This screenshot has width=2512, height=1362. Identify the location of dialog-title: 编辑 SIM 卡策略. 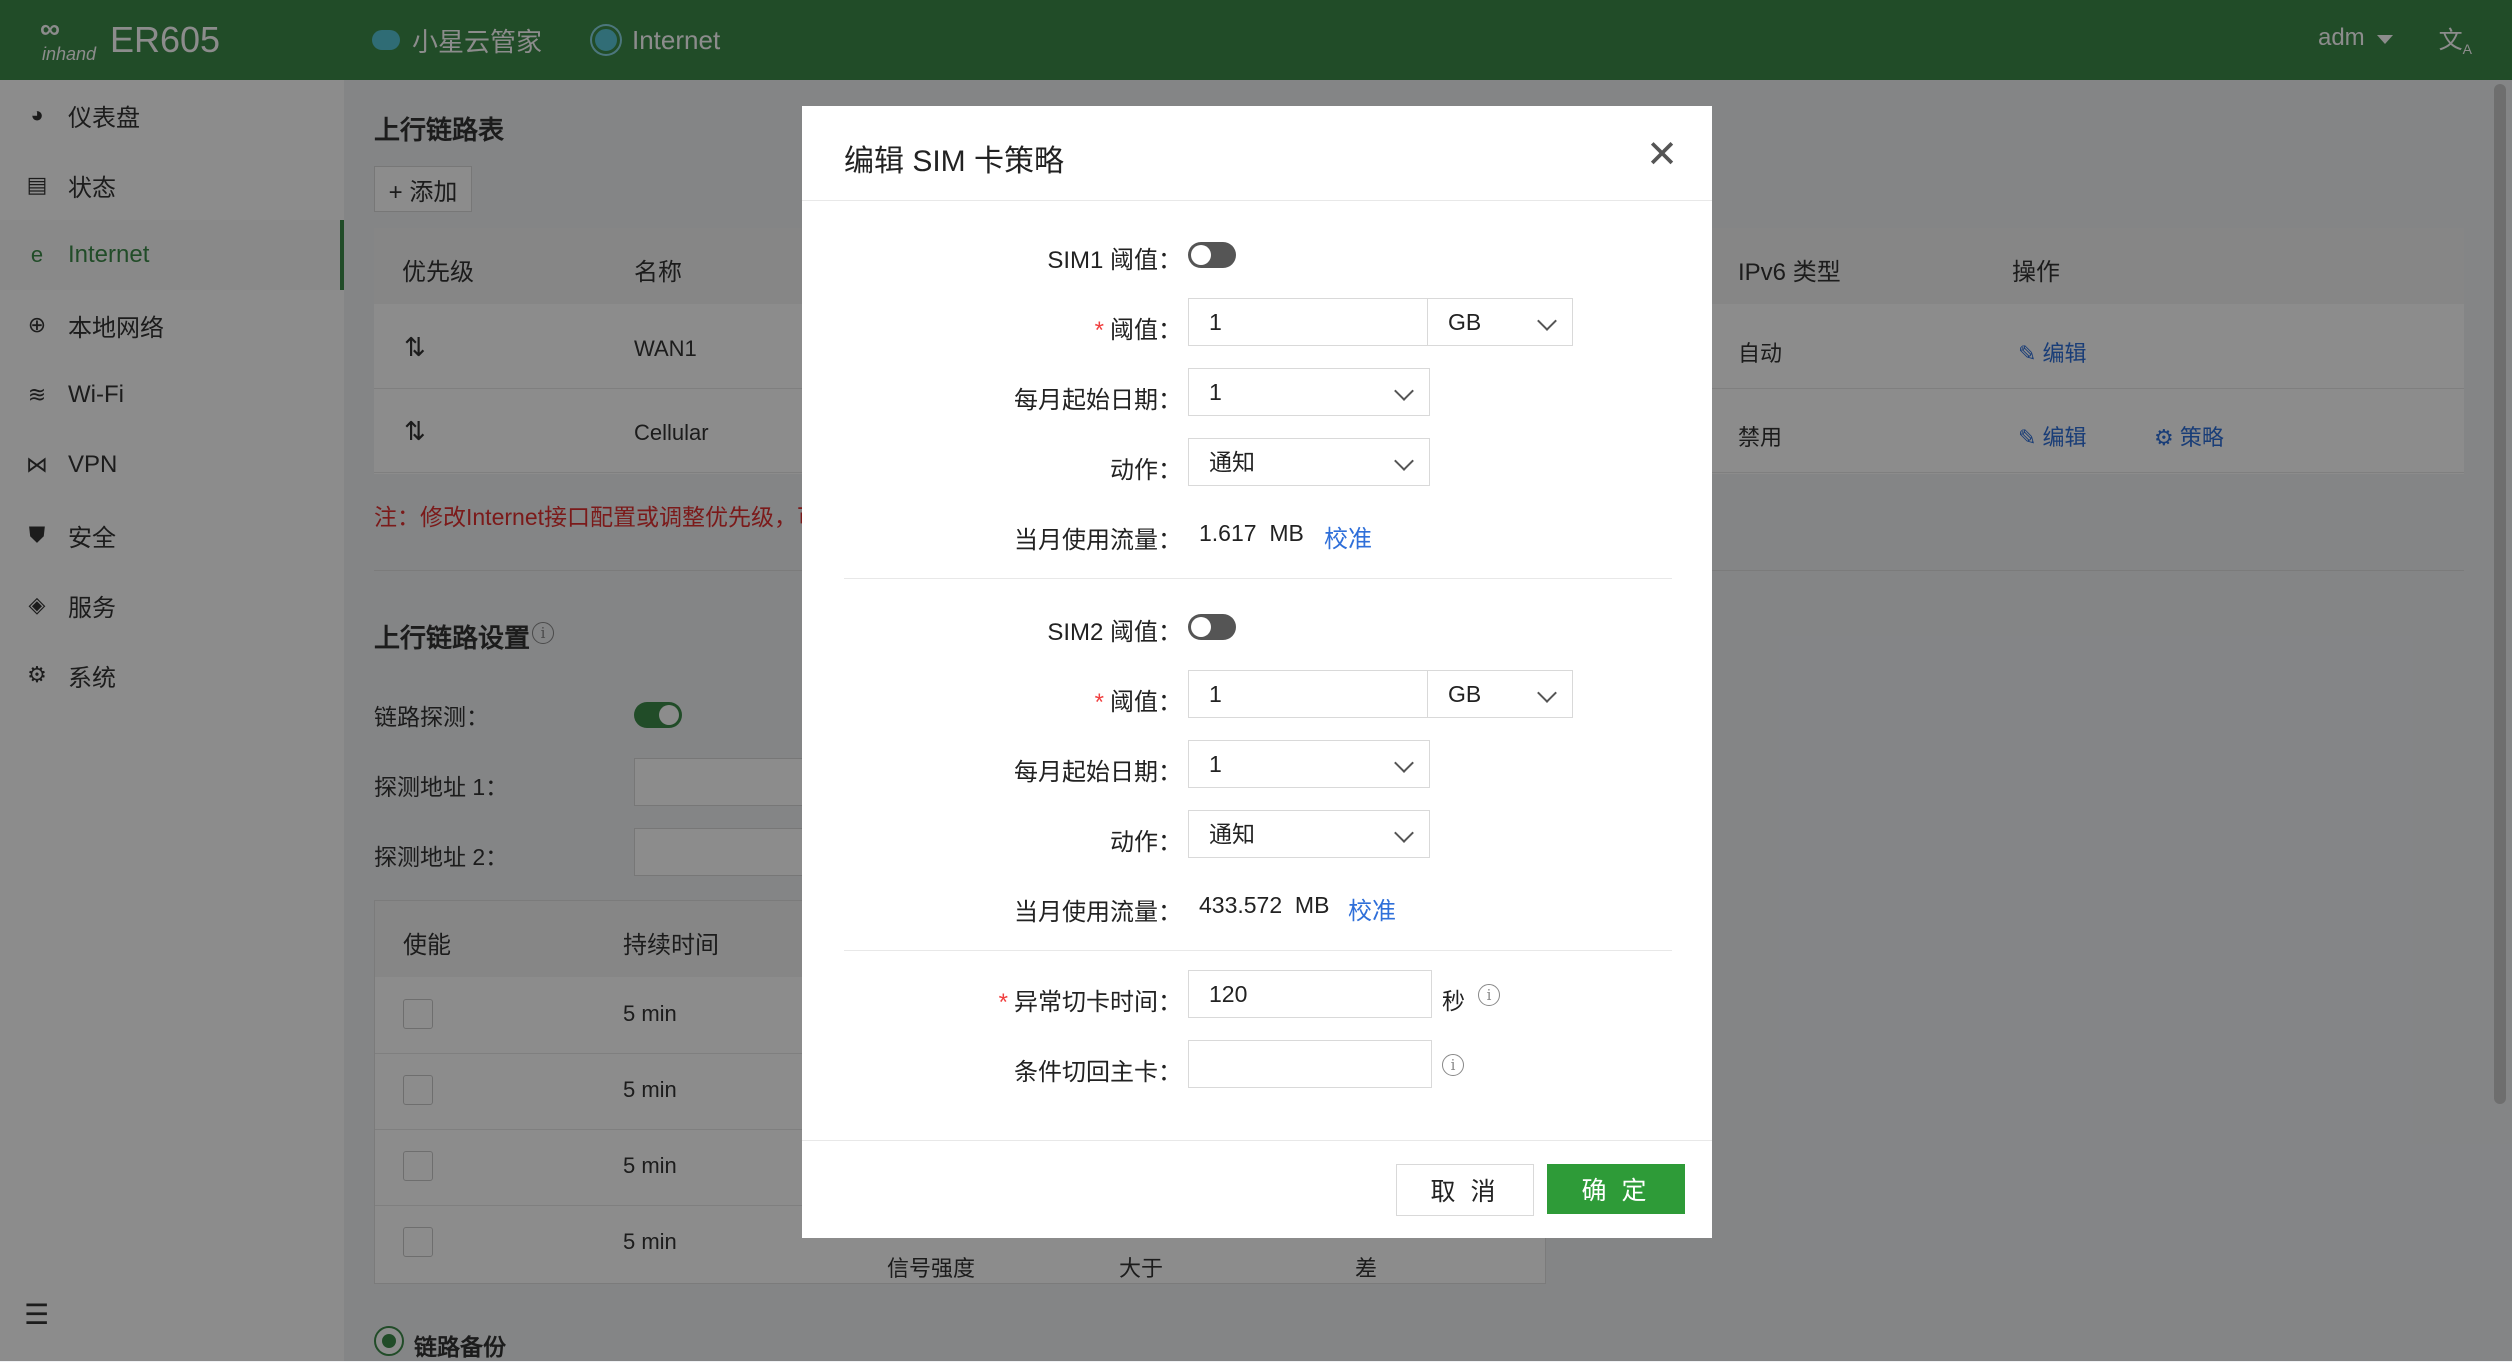
(954, 161).